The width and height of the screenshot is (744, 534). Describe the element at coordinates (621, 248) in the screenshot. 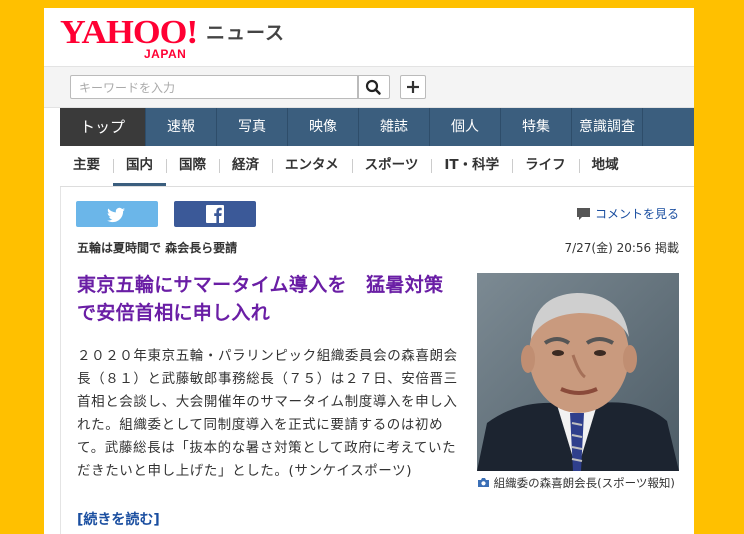

I see `publish-date: 7/27(金) 20:56 掲載` at that location.